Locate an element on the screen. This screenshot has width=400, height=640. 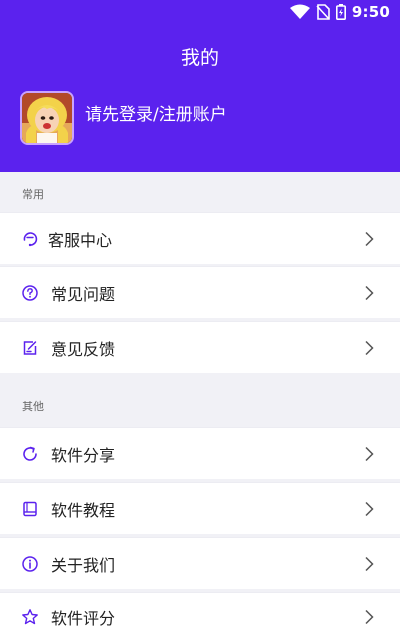
section-label-other: 其他 is located at coordinates (33, 406).